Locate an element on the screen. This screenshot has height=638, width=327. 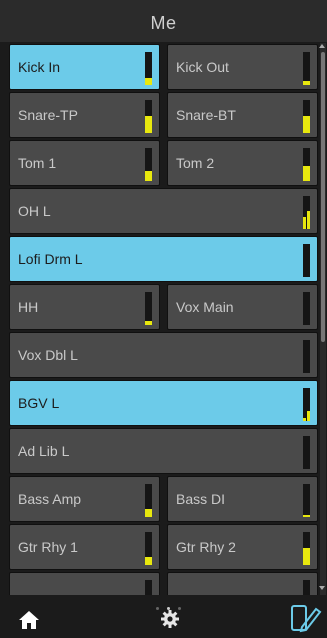
channel-tile: BGV L is located at coordinates (163, 403).